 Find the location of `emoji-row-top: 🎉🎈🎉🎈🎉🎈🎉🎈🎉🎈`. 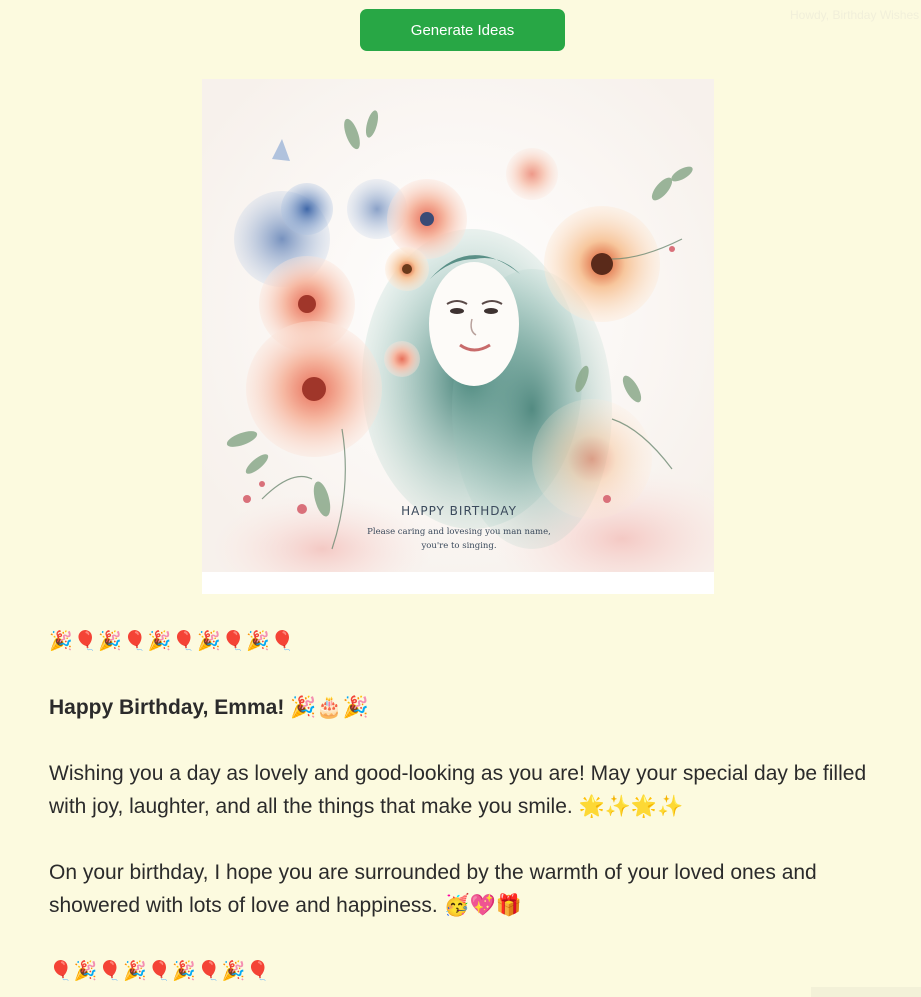

emoji-row-top: 🎉🎈🎉🎈🎉🎈🎉🎈🎉🎈 is located at coordinates (172, 641).